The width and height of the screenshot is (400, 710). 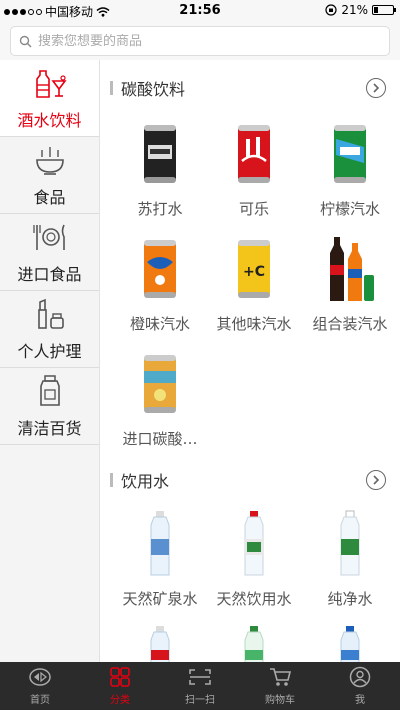 What do you see at coordinates (350, 324) in the screenshot?
I see `product-name: 组合装汽水` at bounding box center [350, 324].